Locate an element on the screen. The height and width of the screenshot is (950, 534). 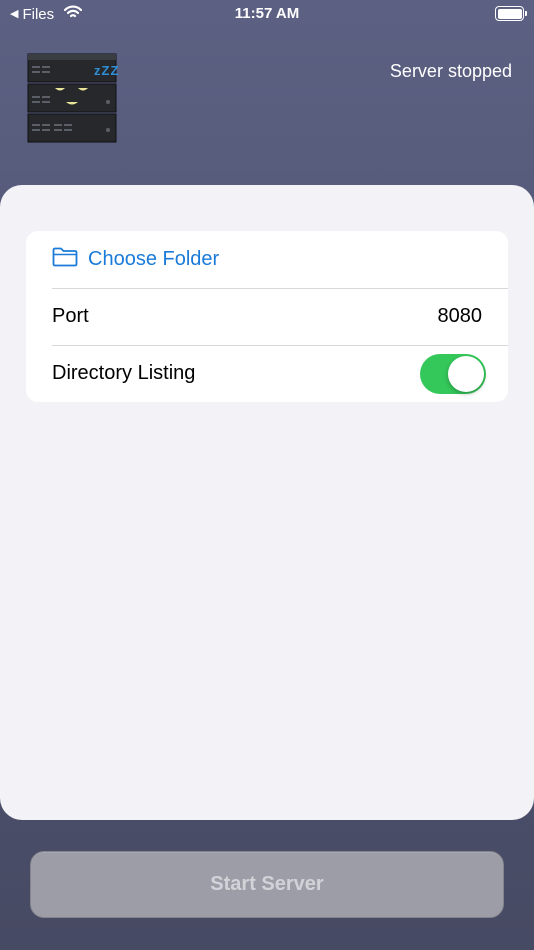
status-time: 11:57 AM is located at coordinates (267, 13).